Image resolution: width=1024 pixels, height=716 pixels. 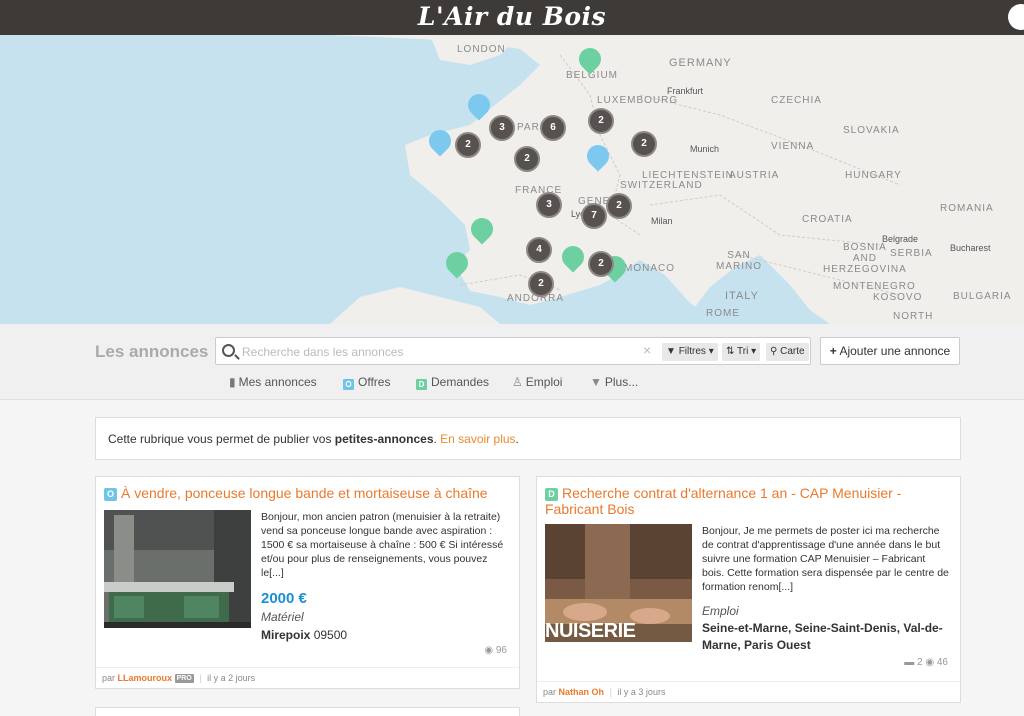 I want to click on listing-photo, so click(x=177, y=569).